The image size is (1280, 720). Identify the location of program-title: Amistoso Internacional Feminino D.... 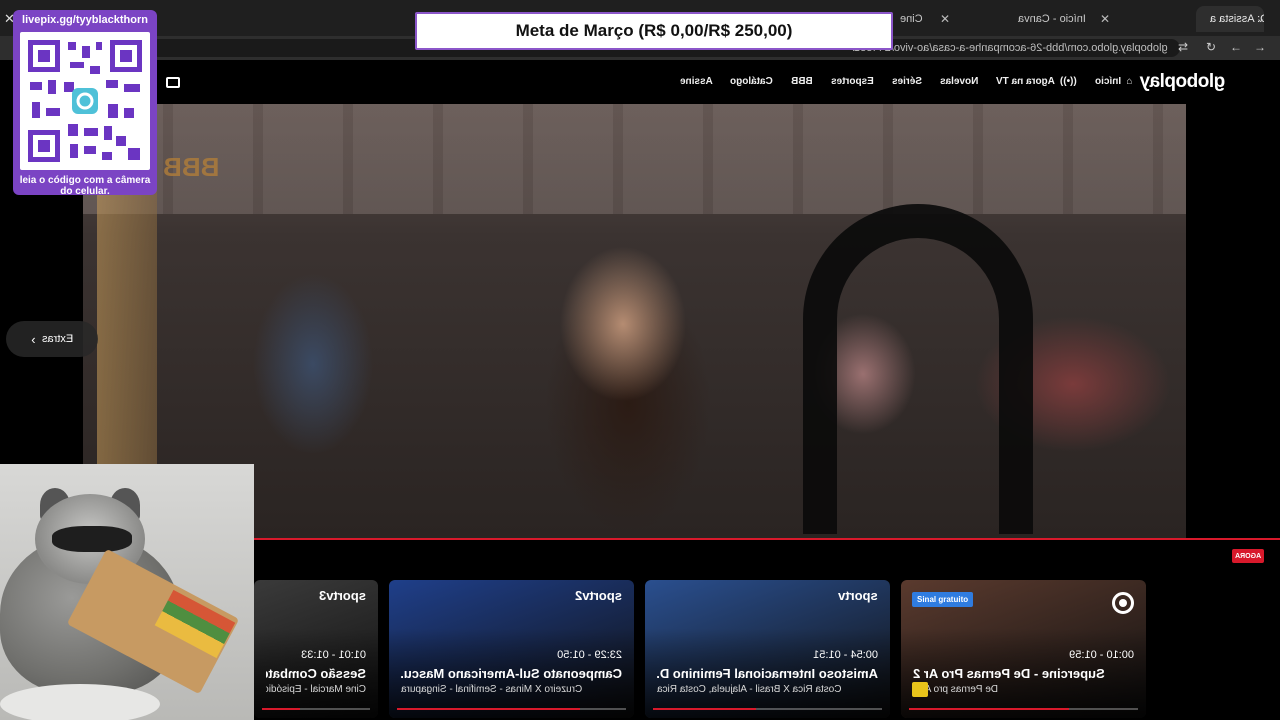
(767, 673).